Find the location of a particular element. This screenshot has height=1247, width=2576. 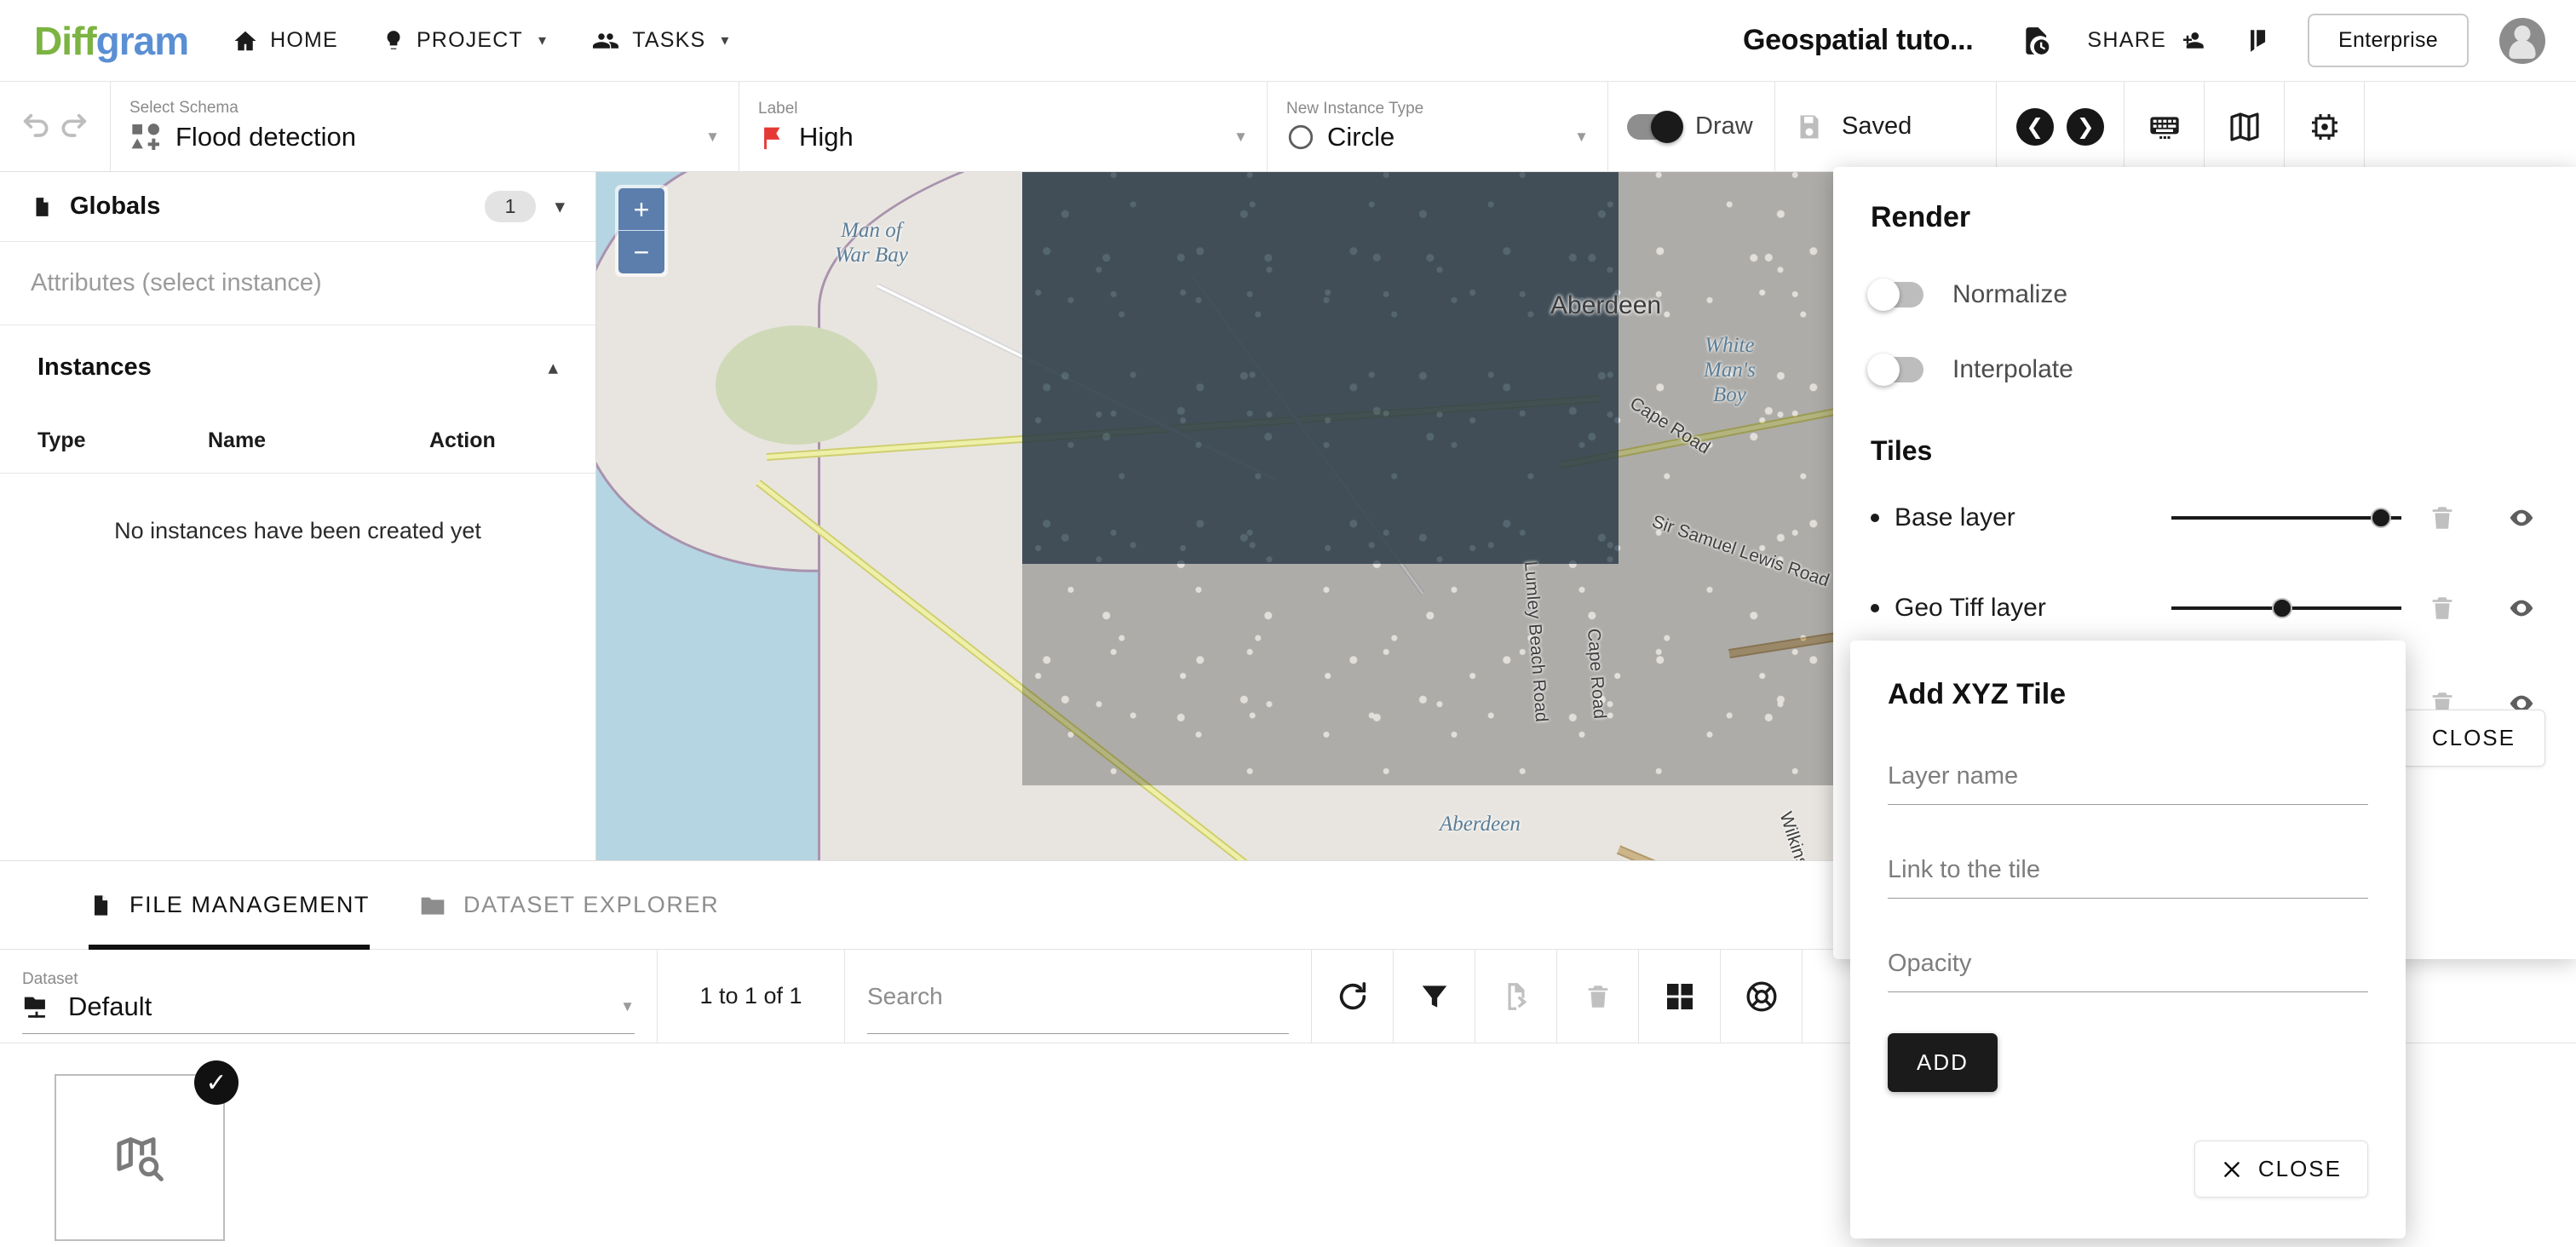

map-zoom-out-button: − is located at coordinates (641, 252).